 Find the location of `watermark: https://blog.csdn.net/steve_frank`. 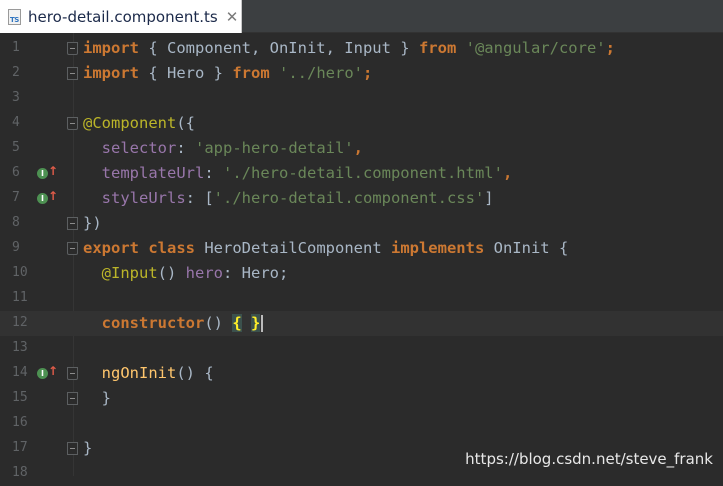

watermark: https://blog.csdn.net/steve_frank is located at coordinates (589, 459).